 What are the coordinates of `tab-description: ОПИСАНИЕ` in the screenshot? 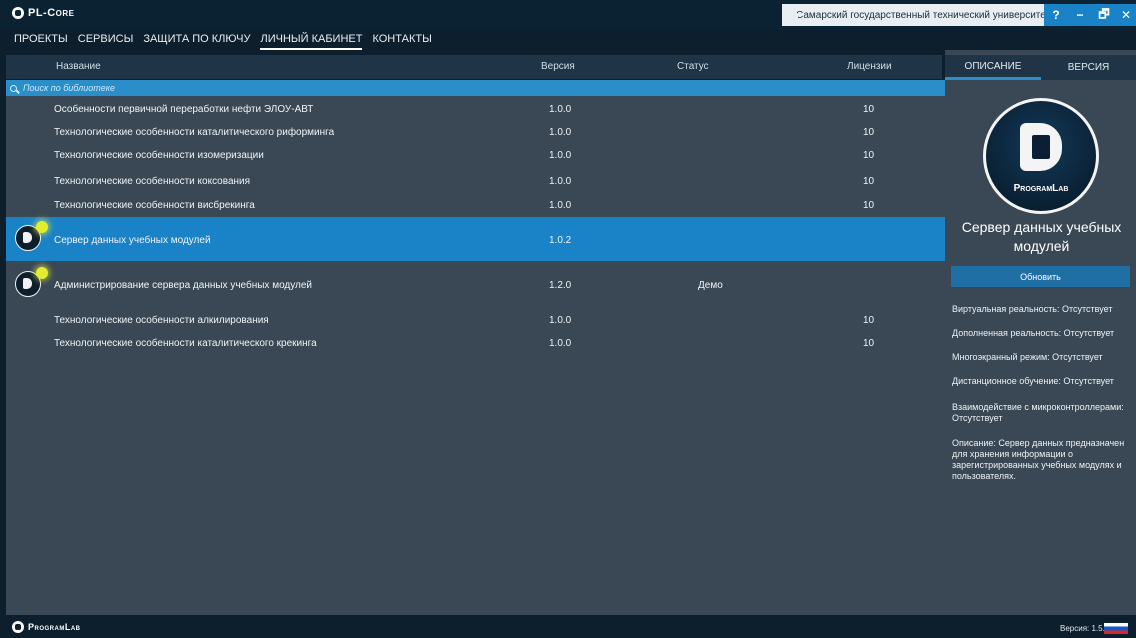 It's located at (993, 67).